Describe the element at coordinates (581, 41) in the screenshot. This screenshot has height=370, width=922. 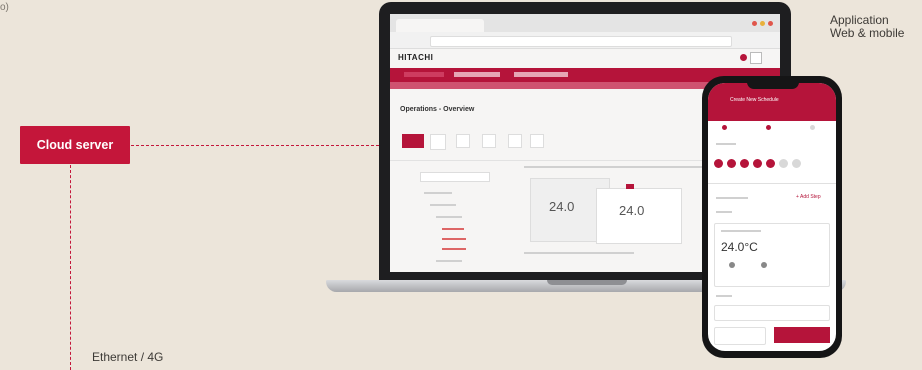
I see `url-field` at that location.